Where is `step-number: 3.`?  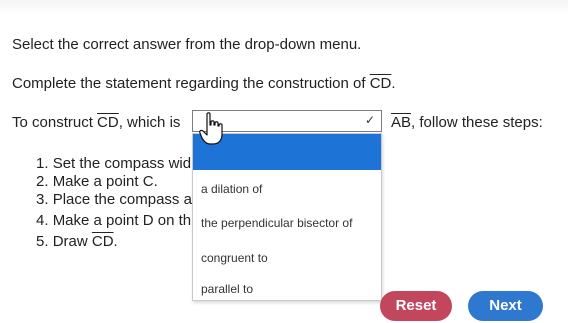 step-number: 3. is located at coordinates (42, 199).